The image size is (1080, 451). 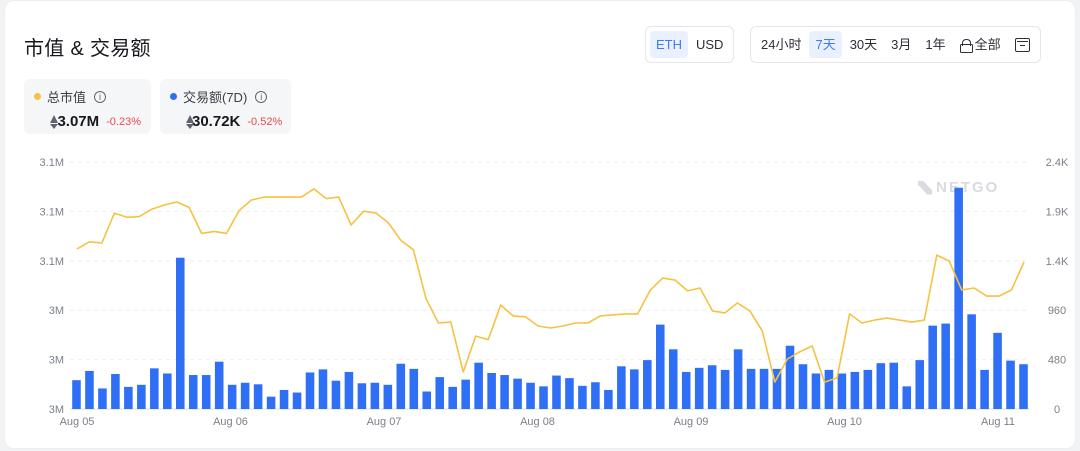 I want to click on x-axis-tick-label: Aug 09, so click(x=691, y=422).